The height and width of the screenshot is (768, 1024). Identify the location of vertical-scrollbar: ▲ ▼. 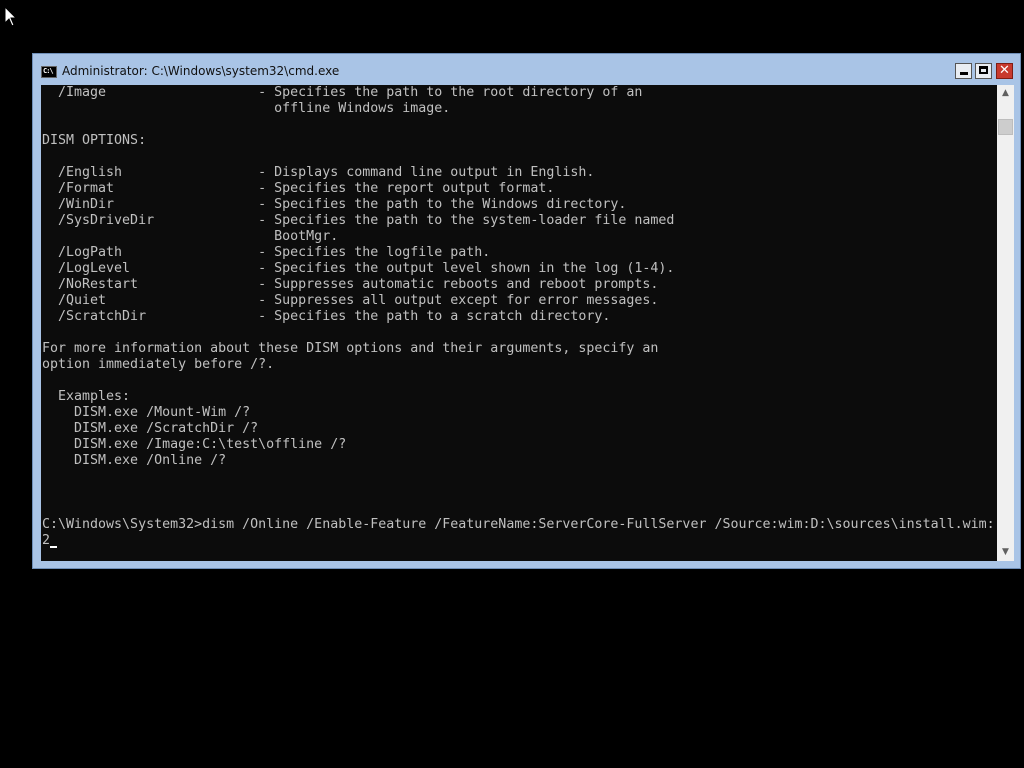
(1005, 323).